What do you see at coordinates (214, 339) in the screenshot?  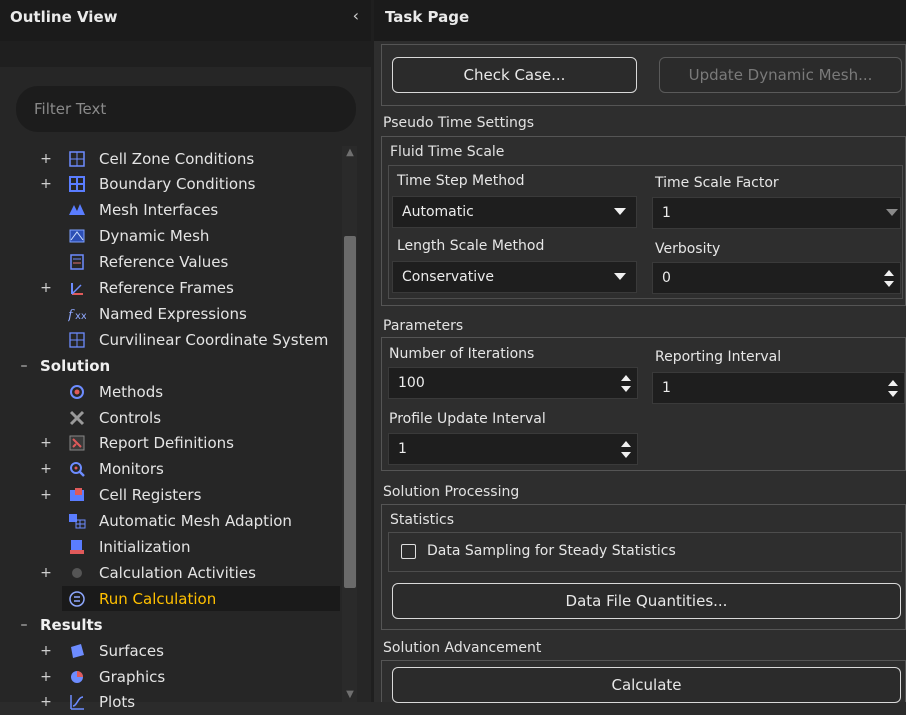 I see `tree-item-label: Curvilinear Coordinate System` at bounding box center [214, 339].